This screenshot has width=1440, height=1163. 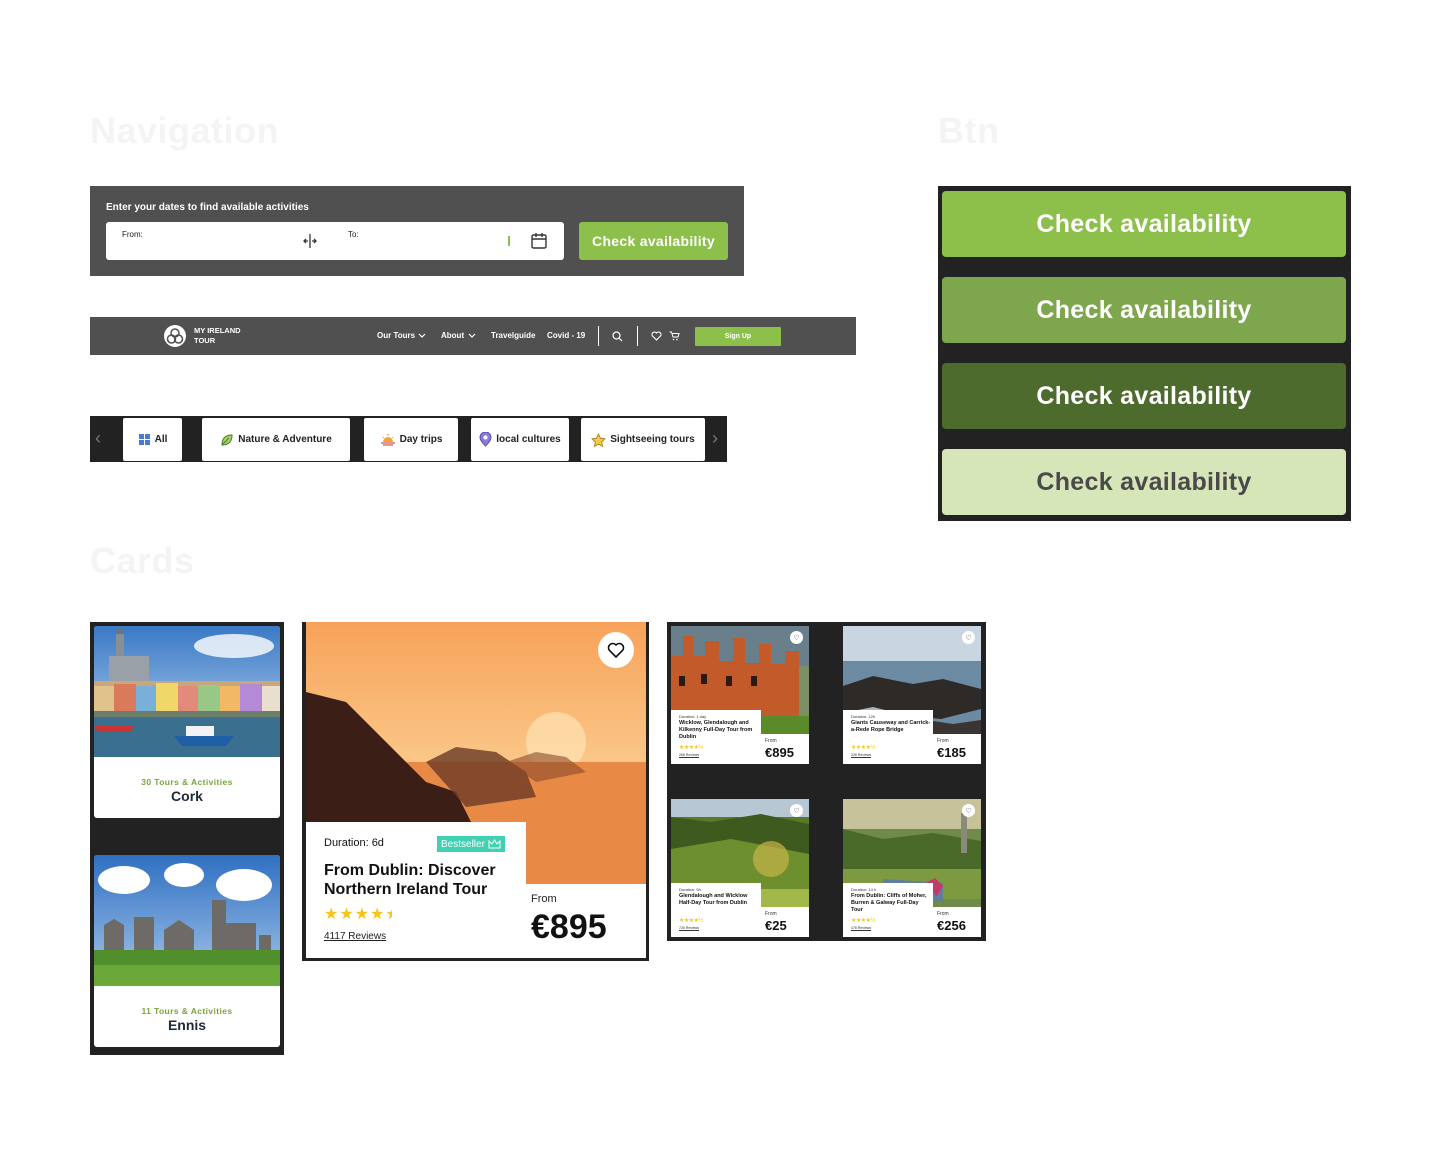 I want to click on tour-duration: Duration: 5h, so click(x=690, y=889).